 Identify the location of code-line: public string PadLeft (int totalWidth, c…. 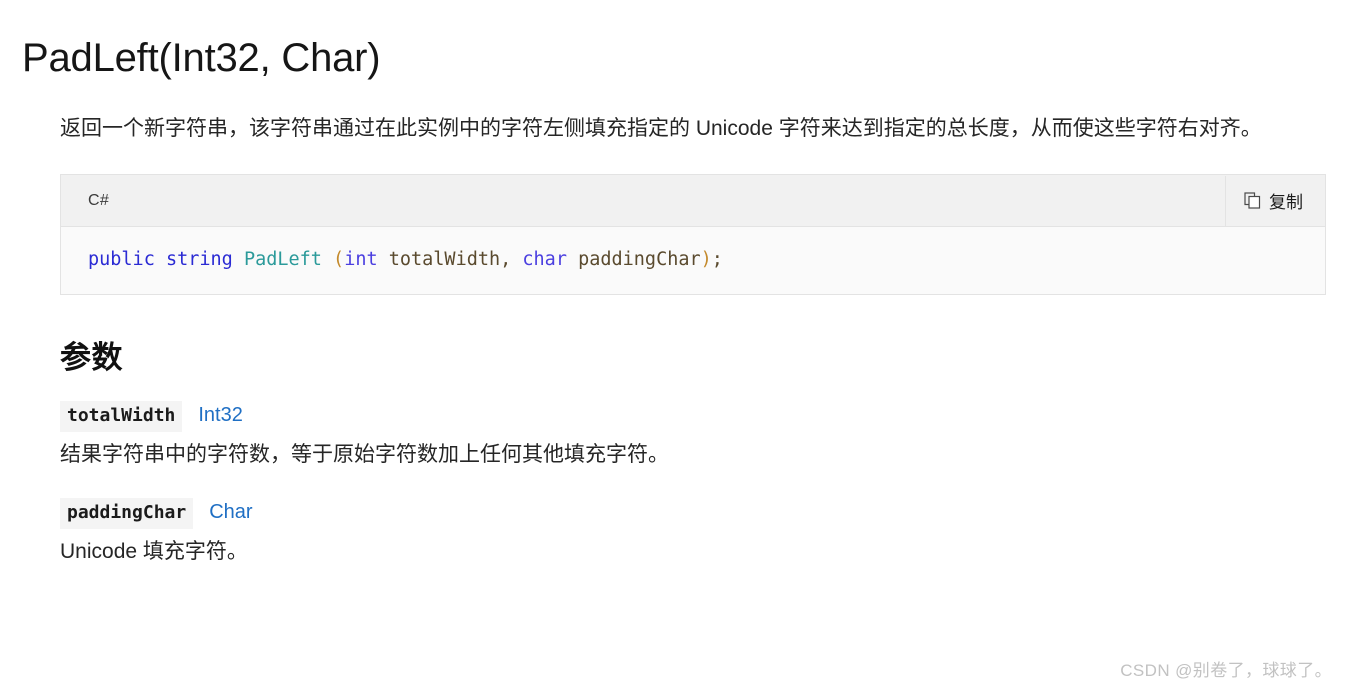
(693, 260).